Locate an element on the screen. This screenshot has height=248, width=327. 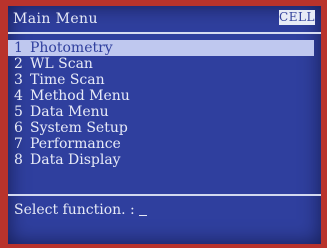
menu-item-number: 5 is located at coordinates (18, 112).